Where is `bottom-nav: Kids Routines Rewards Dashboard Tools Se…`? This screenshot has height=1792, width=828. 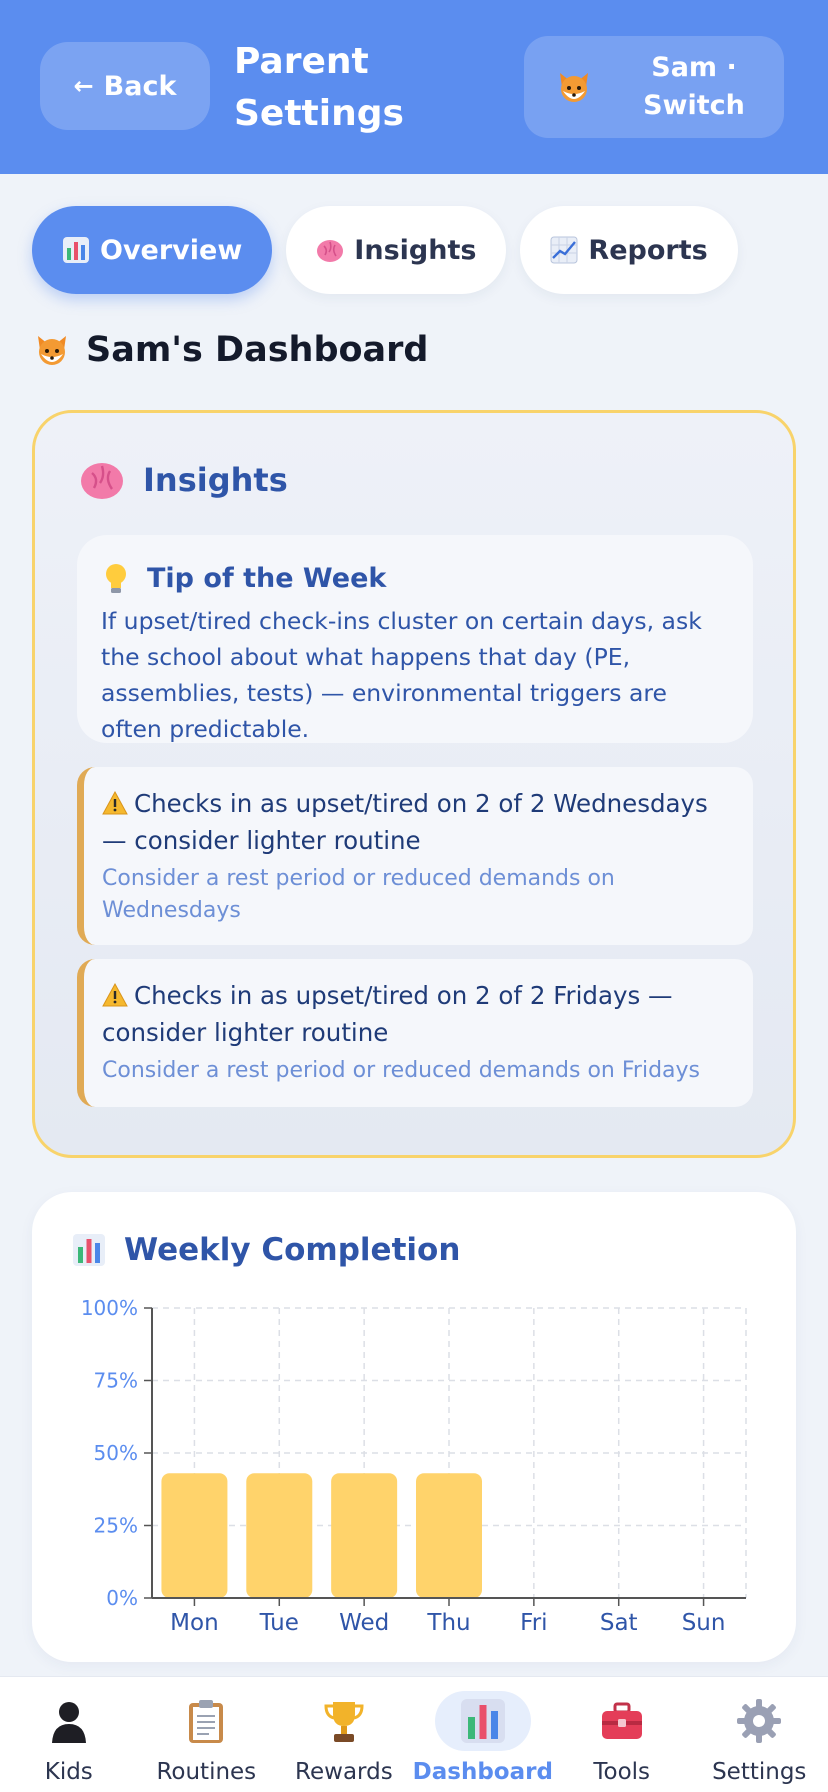 bottom-nav: Kids Routines Rewards Dashboard Tools Se… is located at coordinates (414, 1734).